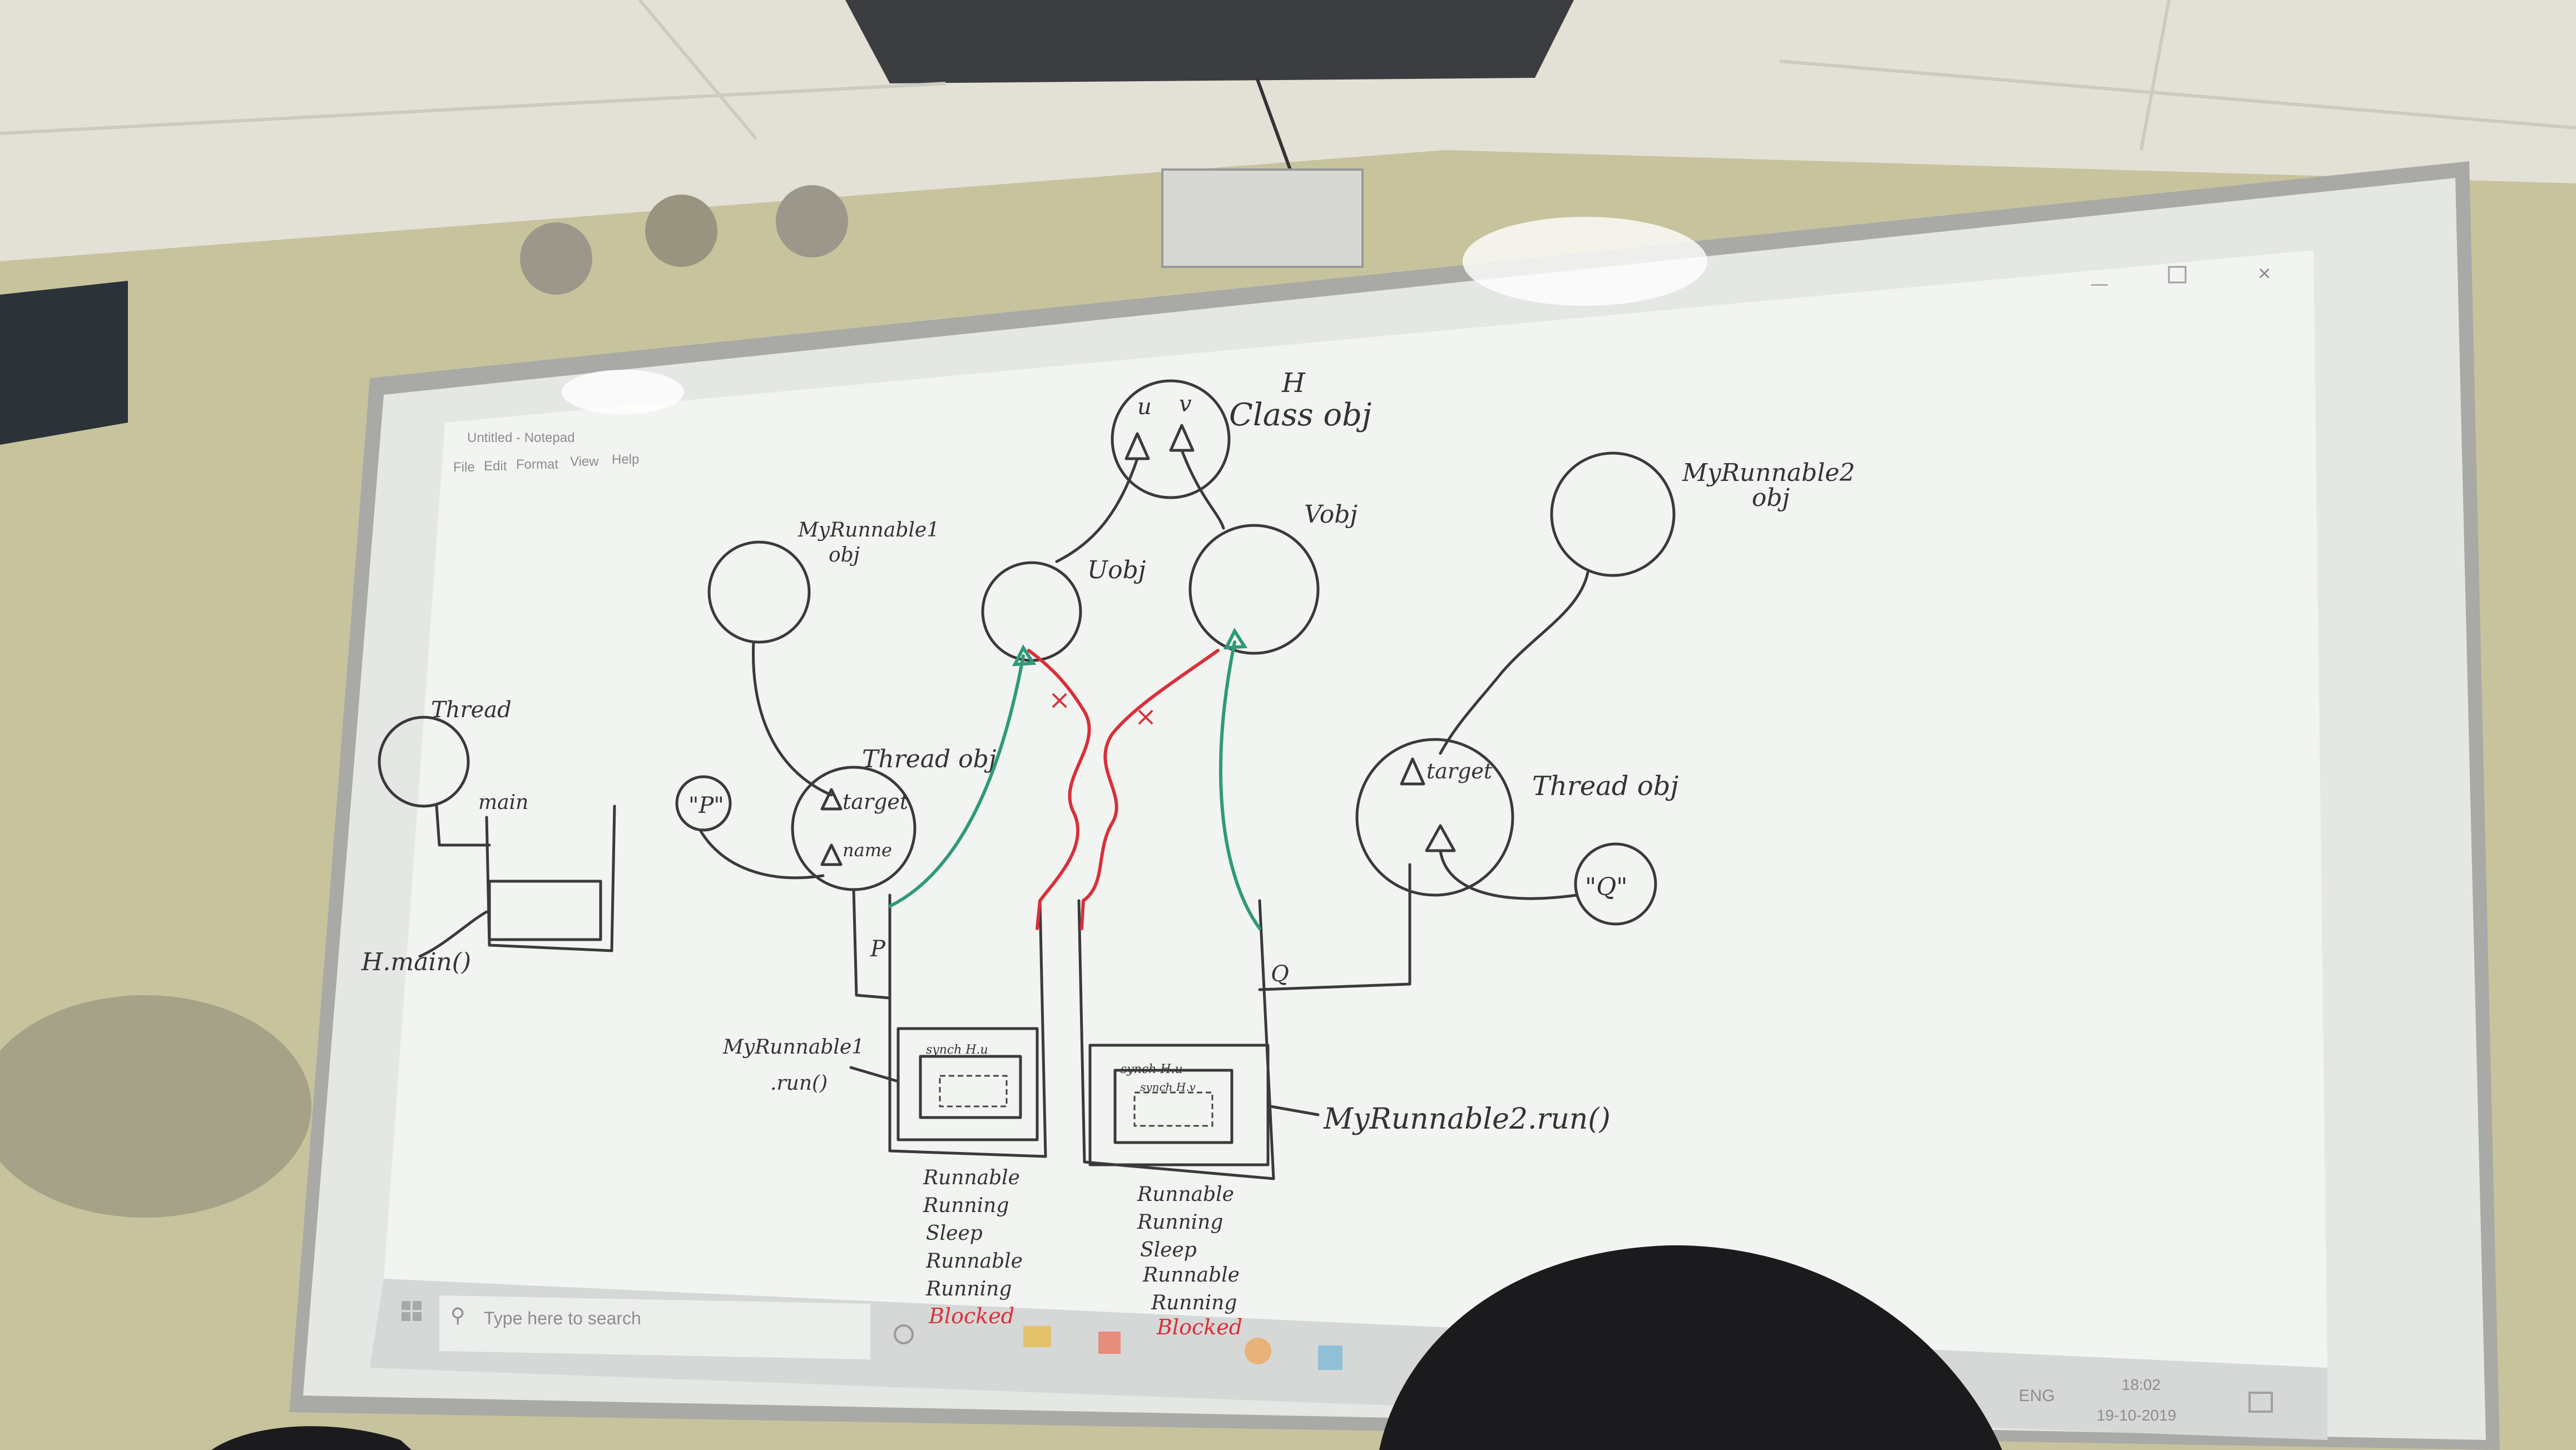 This screenshot has height=1450, width=2576. What do you see at coordinates (929, 759) in the screenshot?
I see `thread-obj-left-label: Thread obj` at bounding box center [929, 759].